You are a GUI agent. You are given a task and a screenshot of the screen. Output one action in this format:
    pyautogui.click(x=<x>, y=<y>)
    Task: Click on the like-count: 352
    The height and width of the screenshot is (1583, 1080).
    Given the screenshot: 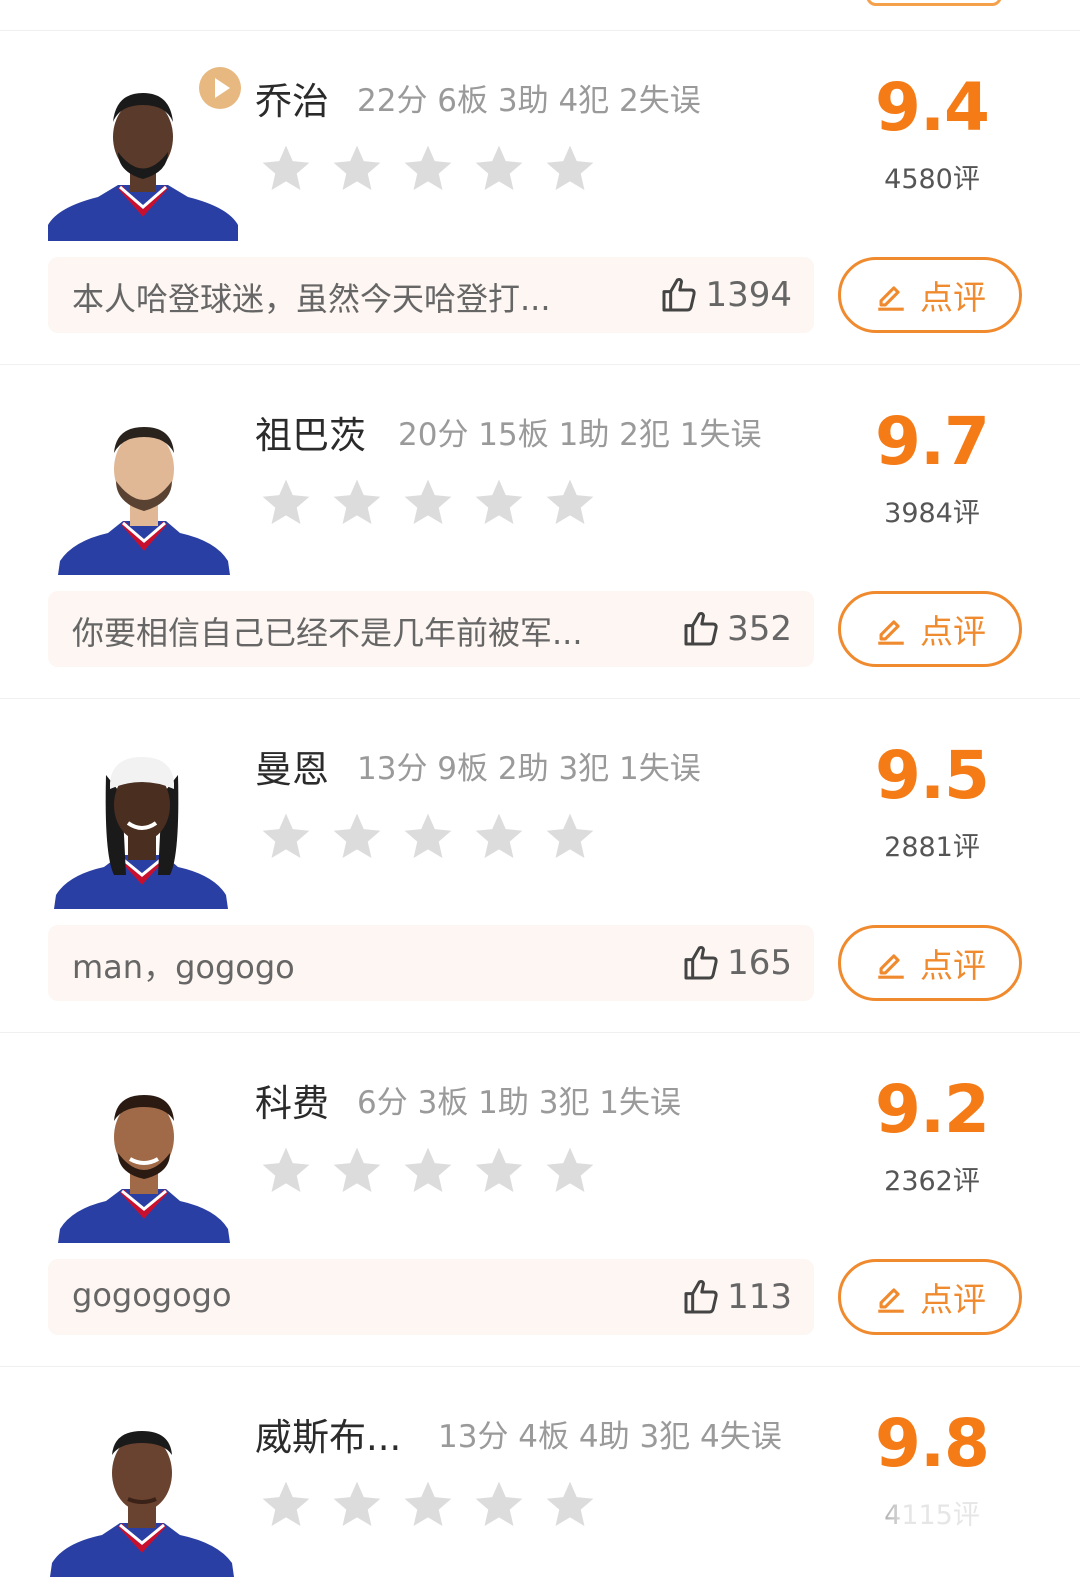 What is the action you would take?
    pyautogui.click(x=759, y=629)
    